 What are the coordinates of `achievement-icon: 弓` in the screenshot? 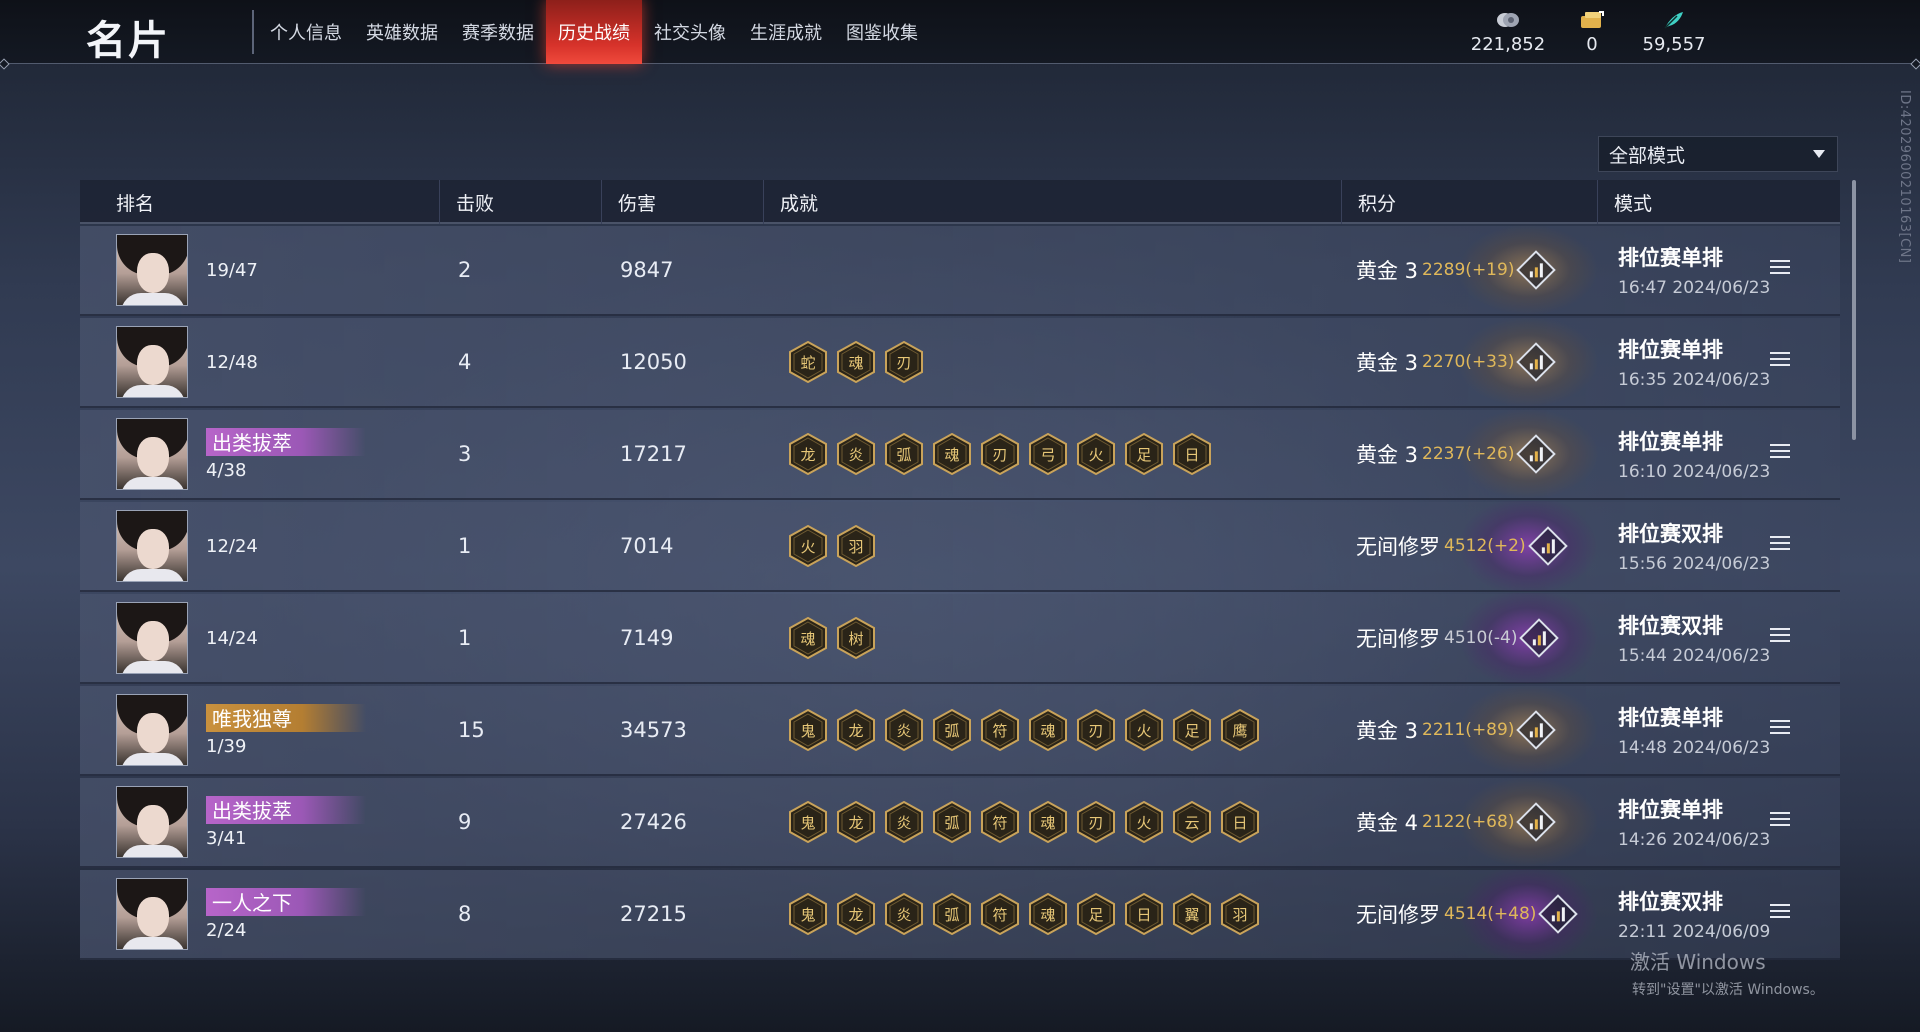 It's located at (1048, 454).